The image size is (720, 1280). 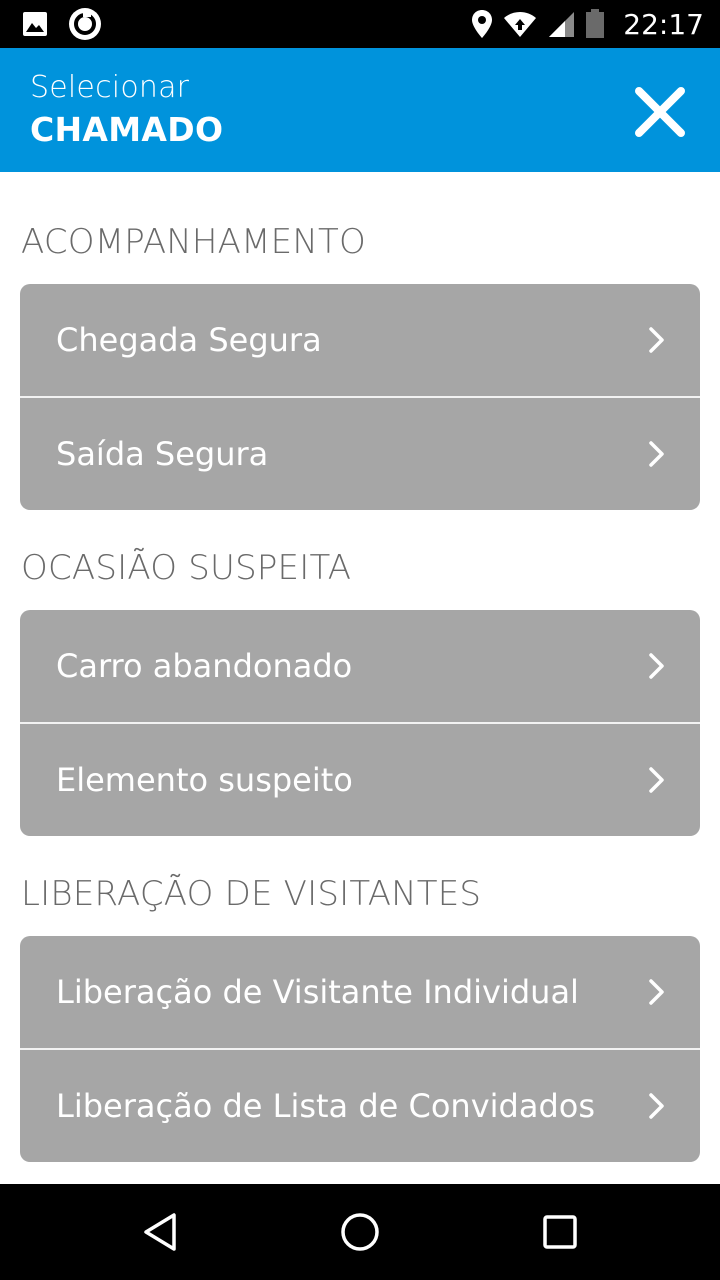 I want to click on location-pin-icon, so click(x=482, y=24).